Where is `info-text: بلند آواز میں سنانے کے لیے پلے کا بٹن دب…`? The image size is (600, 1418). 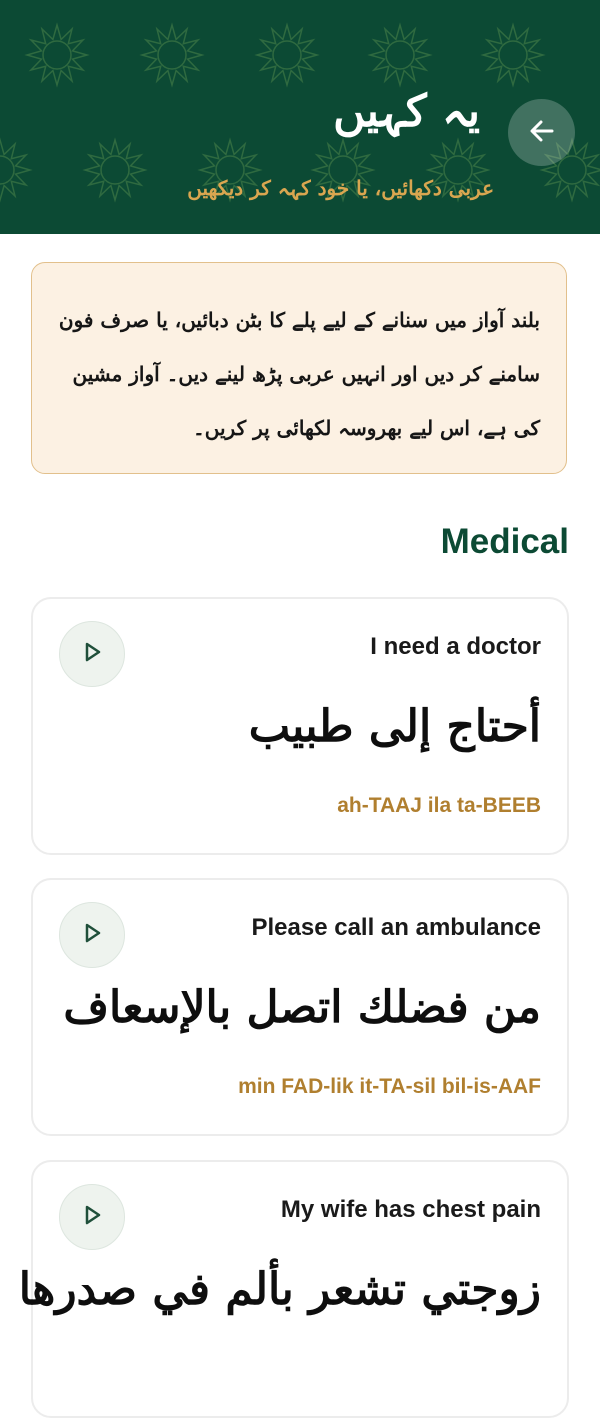
info-text: بلند آواز میں سنانے کے لیے پلے کا بٹن دب… is located at coordinates (299, 374).